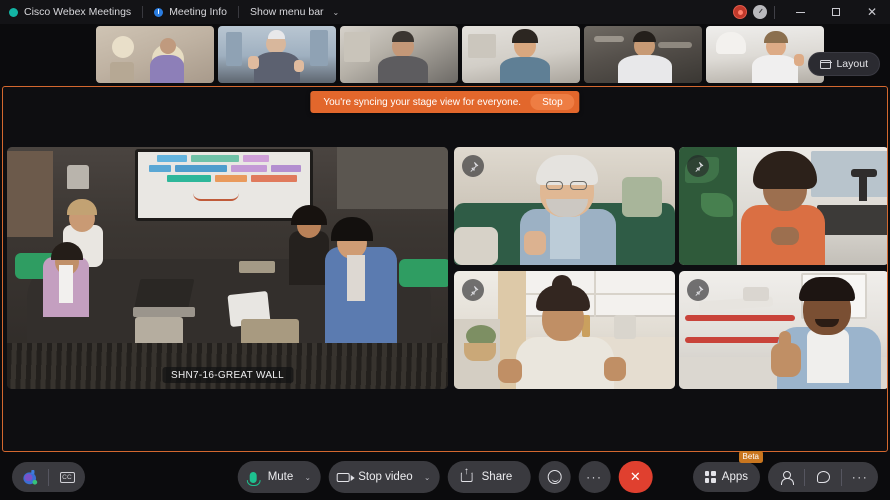  I want to click on camera-icon, so click(343, 477).